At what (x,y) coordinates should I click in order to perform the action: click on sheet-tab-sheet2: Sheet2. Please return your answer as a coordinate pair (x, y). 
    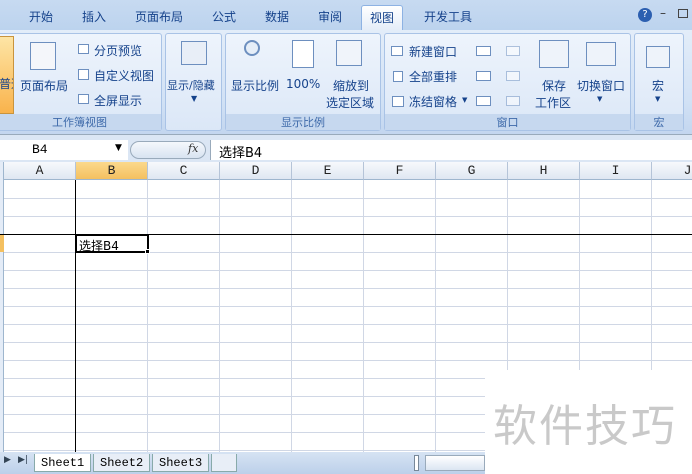
    Looking at the image, I should click on (122, 463).